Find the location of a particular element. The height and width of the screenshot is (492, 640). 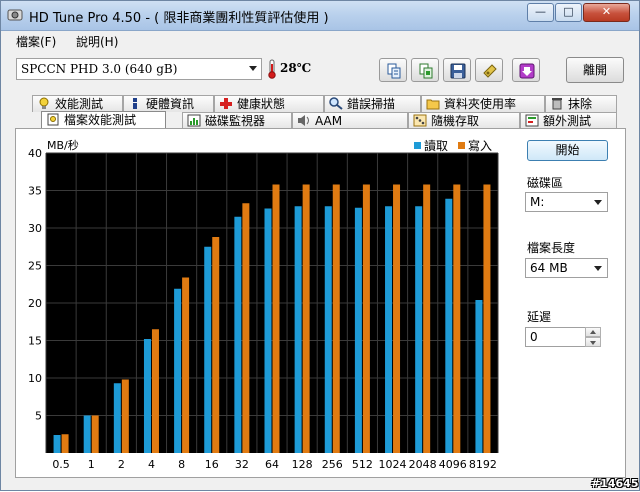

x-tick-label: 4 is located at coordinates (151, 464).